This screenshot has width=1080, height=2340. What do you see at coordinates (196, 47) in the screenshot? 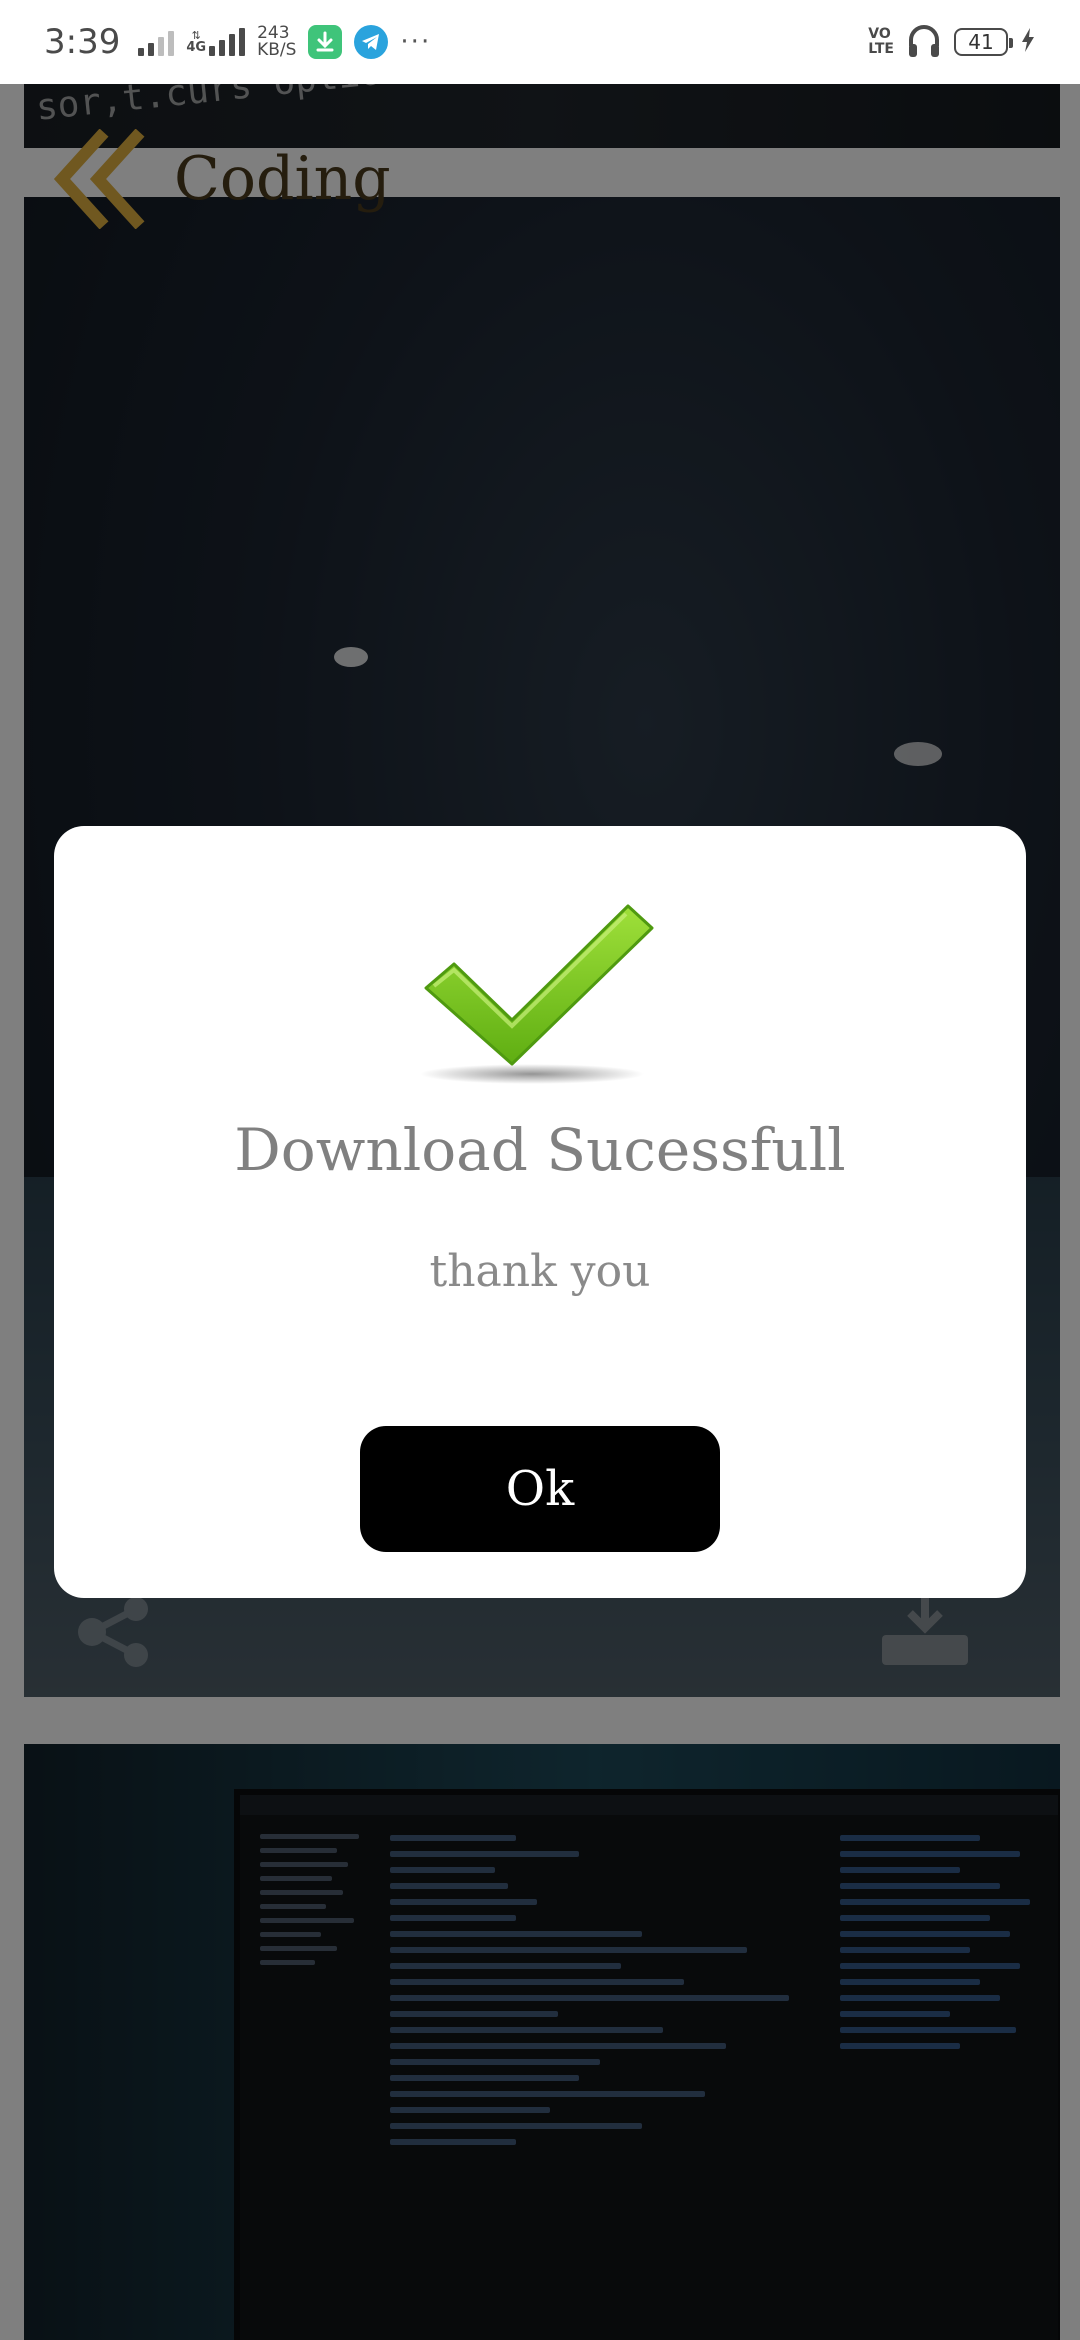
I see `network-type: 4G` at bounding box center [196, 47].